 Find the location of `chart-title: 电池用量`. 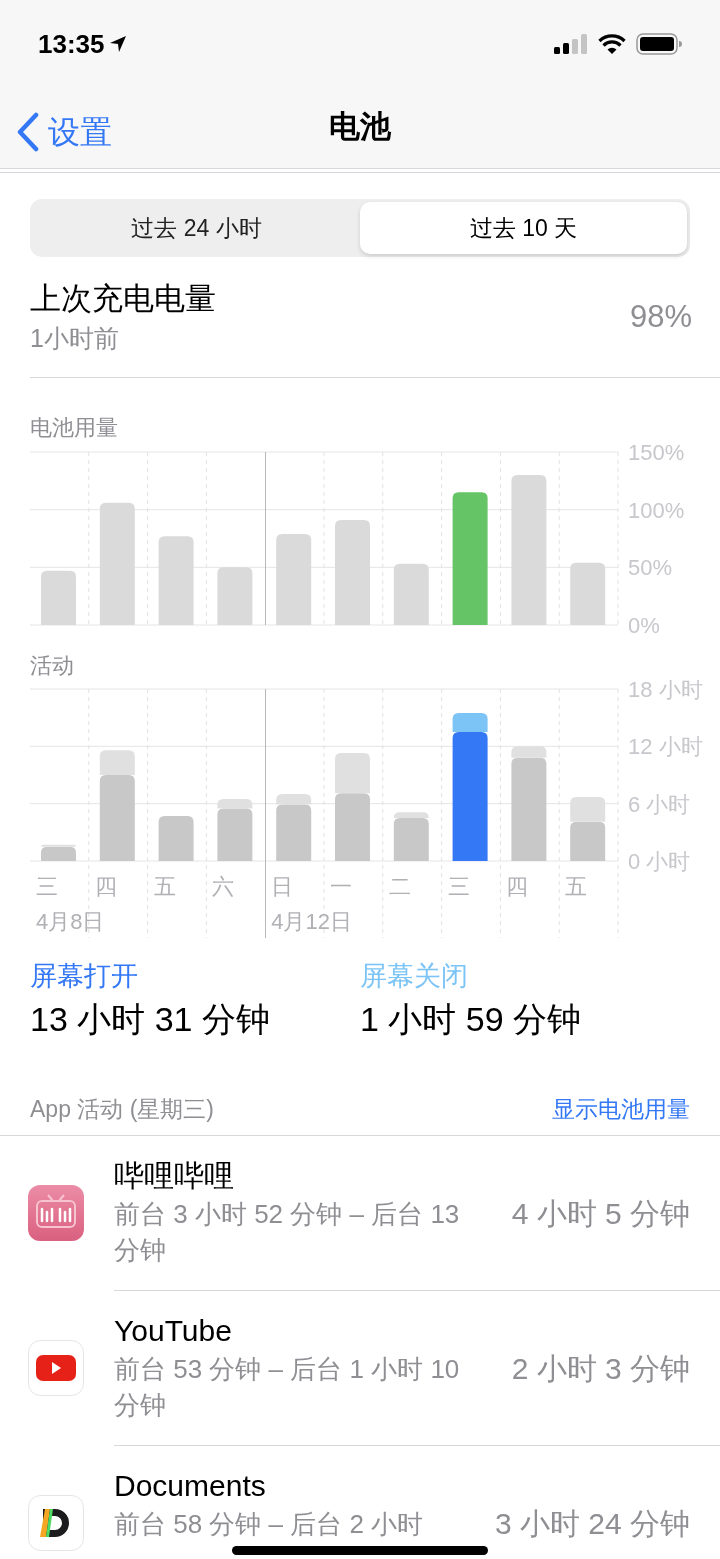

chart-title: 电池用量 is located at coordinates (74, 428).